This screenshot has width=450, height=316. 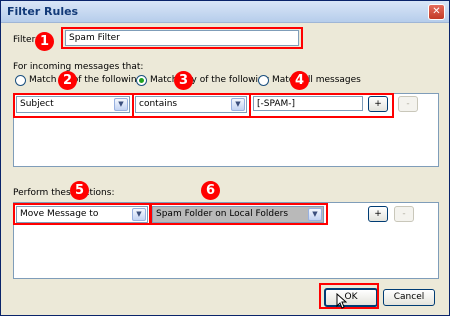 I want to click on remove-rule-button: -, so click(x=408, y=104).